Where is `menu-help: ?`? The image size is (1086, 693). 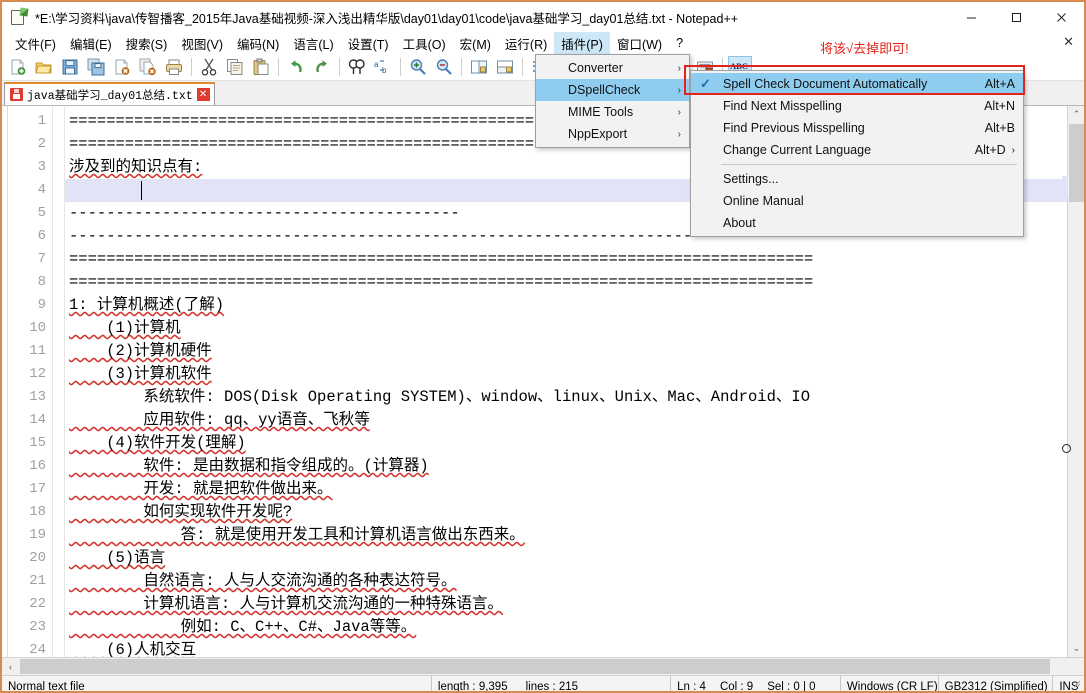 menu-help: ? is located at coordinates (679, 43).